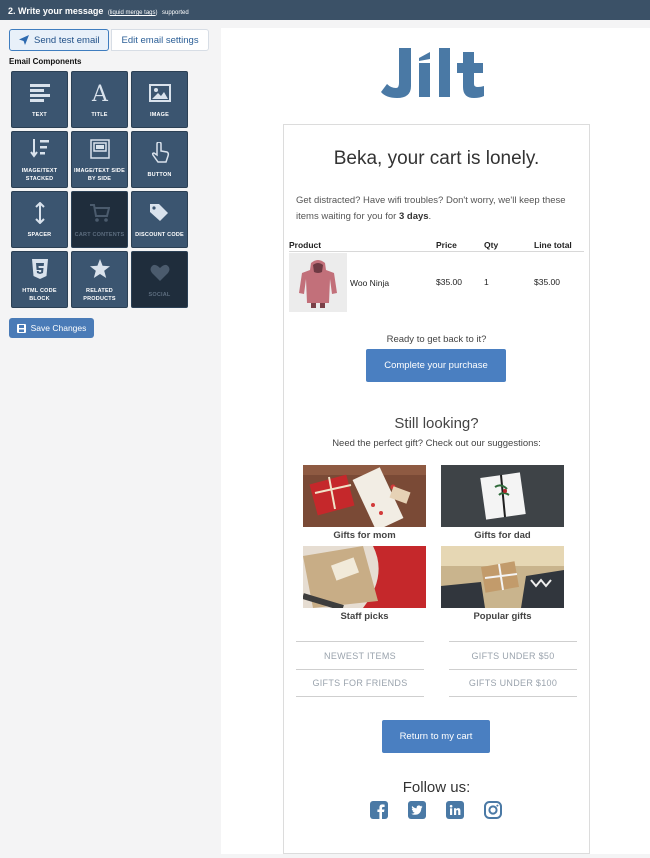 This screenshot has width=650, height=858. I want to click on return-to-cart-button: Return to my cart, so click(436, 736).